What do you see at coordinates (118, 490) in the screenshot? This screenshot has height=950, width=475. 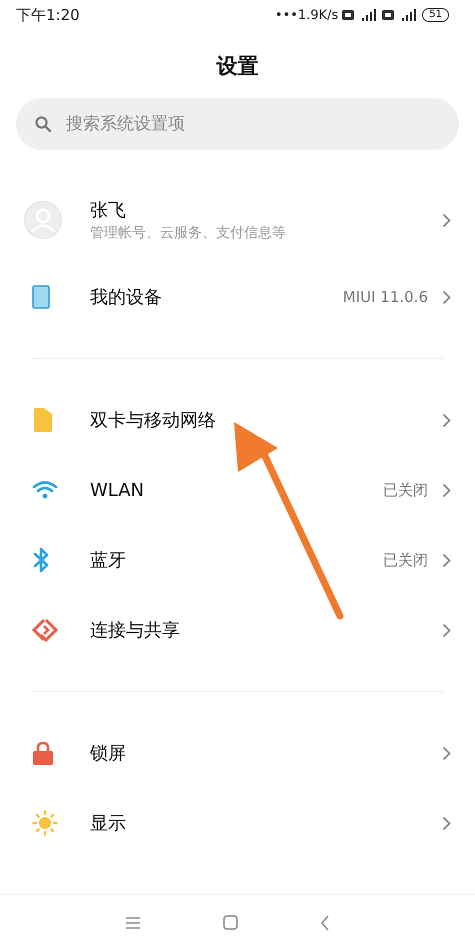 I see `row-label: WLAN` at bounding box center [118, 490].